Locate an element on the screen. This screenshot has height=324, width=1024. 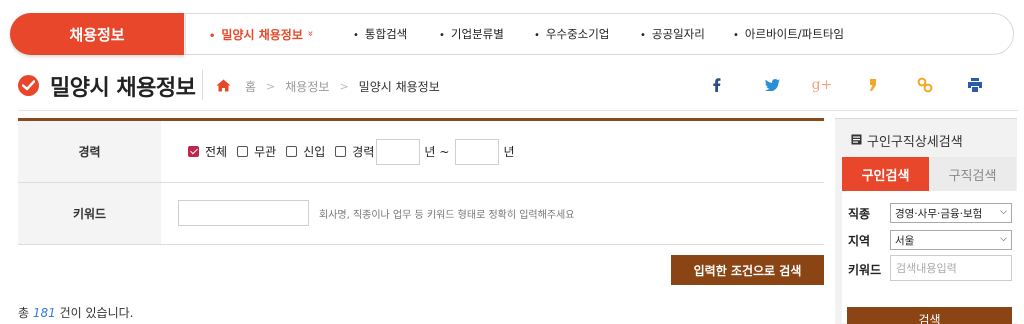
checkbox-experienced is located at coordinates (341, 151).